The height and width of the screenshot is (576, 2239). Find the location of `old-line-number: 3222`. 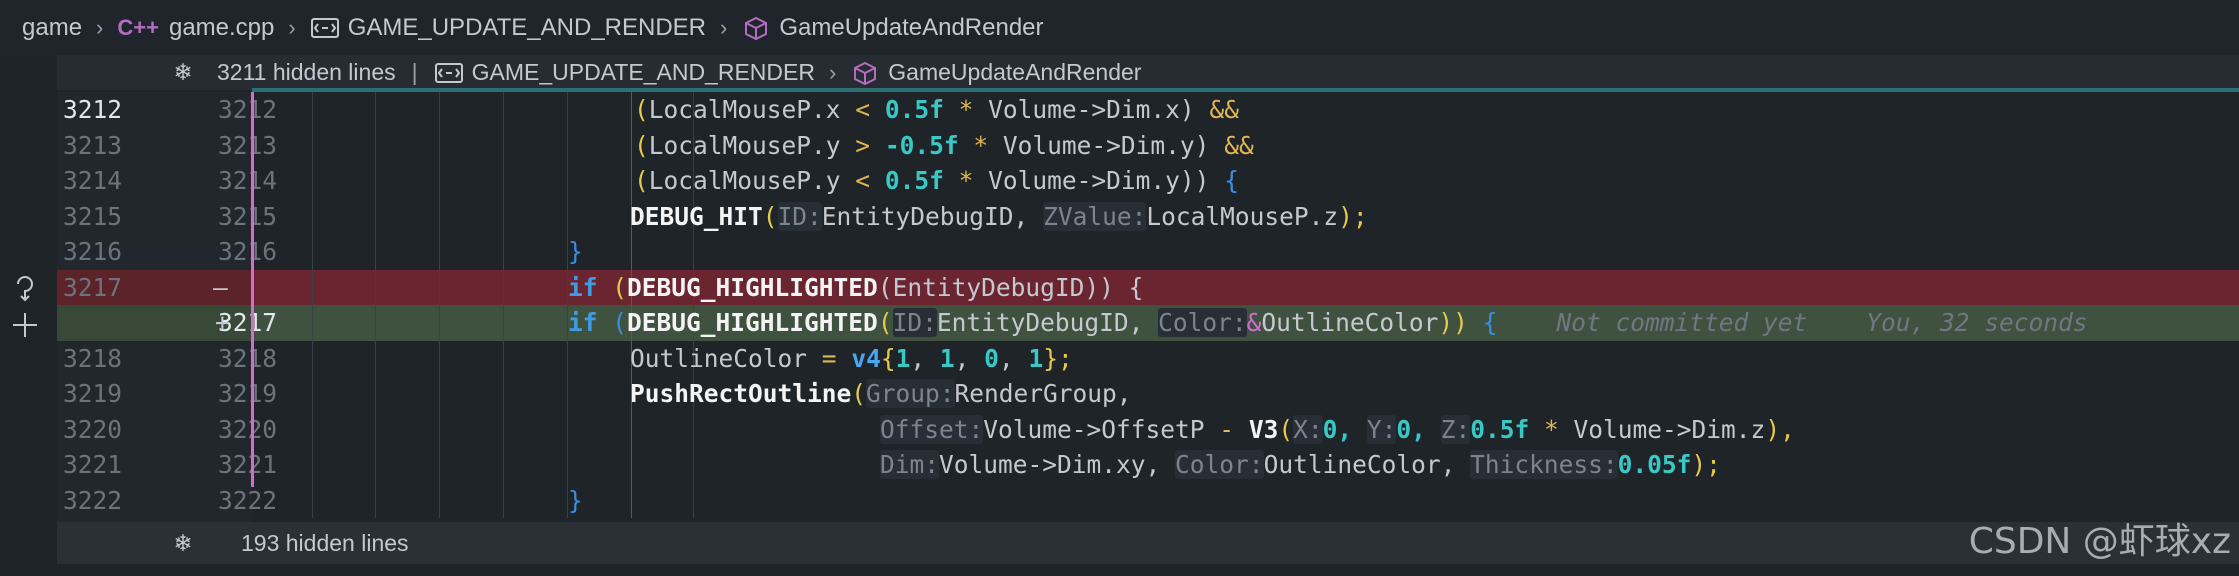

old-line-number: 3222 is located at coordinates (92, 500).